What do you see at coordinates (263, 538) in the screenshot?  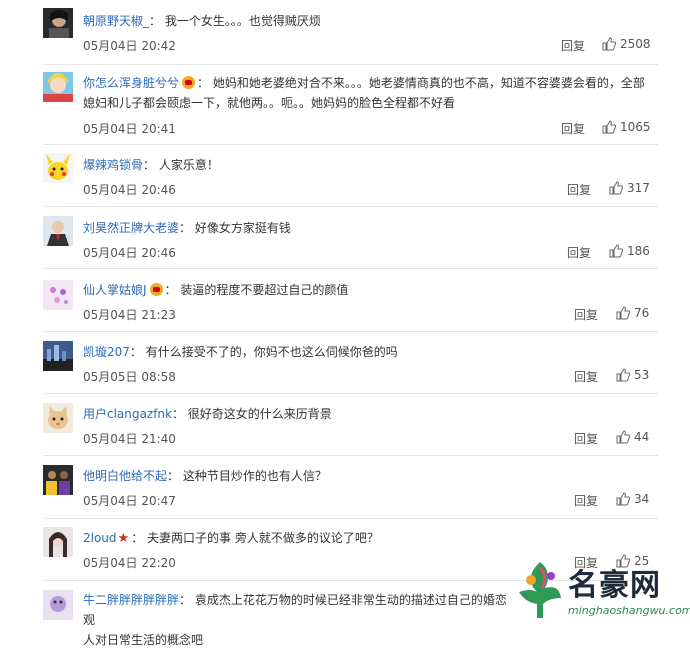 I see `comment-text: 夫妻两口子的事 旁人就不做多的议论了吧？` at bounding box center [263, 538].